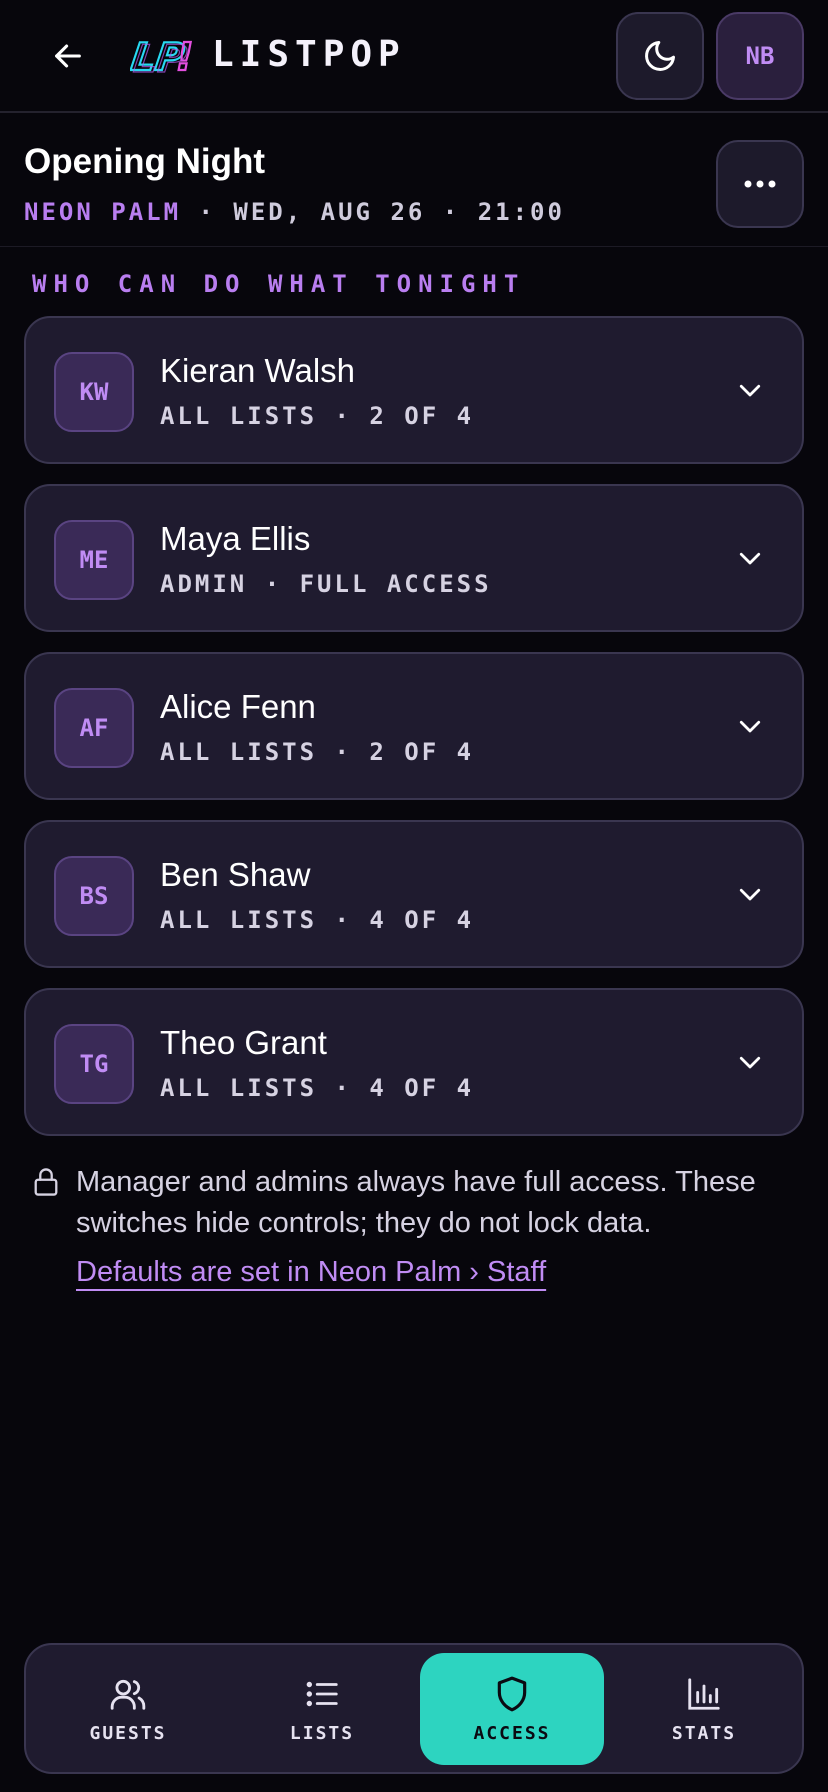  I want to click on staff-card-theo-grant: TG Theo Grant ALL LISTS · 4 OF 4, so click(414, 1062).